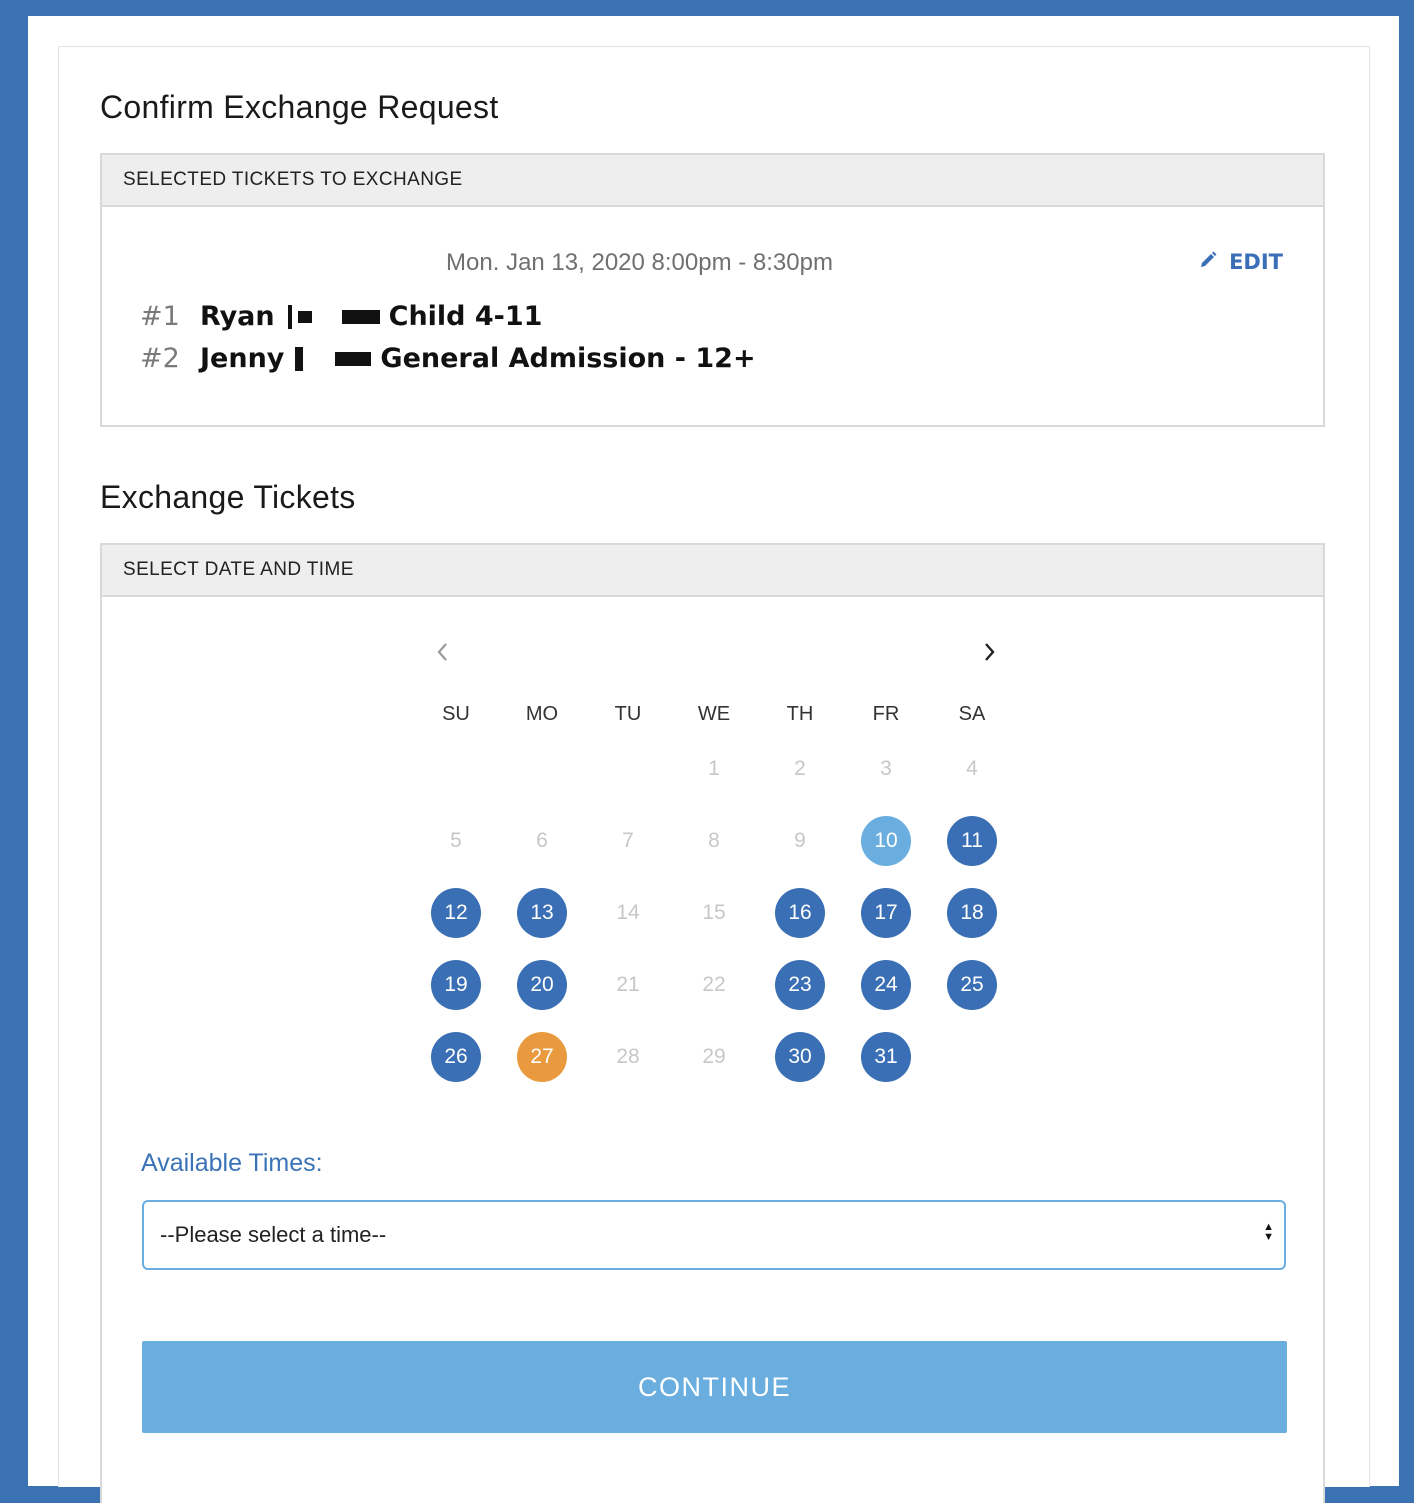 The height and width of the screenshot is (1503, 1414). Describe the element at coordinates (714, 714) in the screenshot. I see `weekday-label: WE` at that location.